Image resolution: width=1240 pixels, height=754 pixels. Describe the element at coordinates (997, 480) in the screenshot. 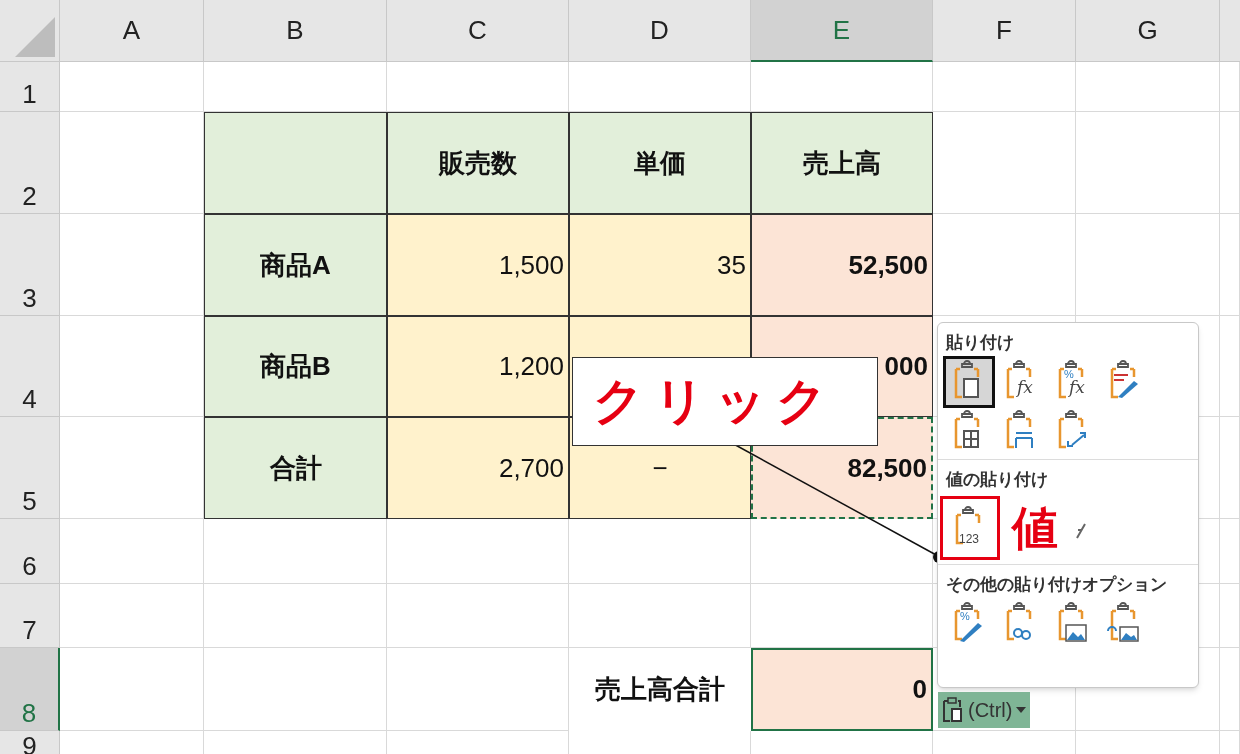

I see `section-title: 値の貼り付け` at that location.